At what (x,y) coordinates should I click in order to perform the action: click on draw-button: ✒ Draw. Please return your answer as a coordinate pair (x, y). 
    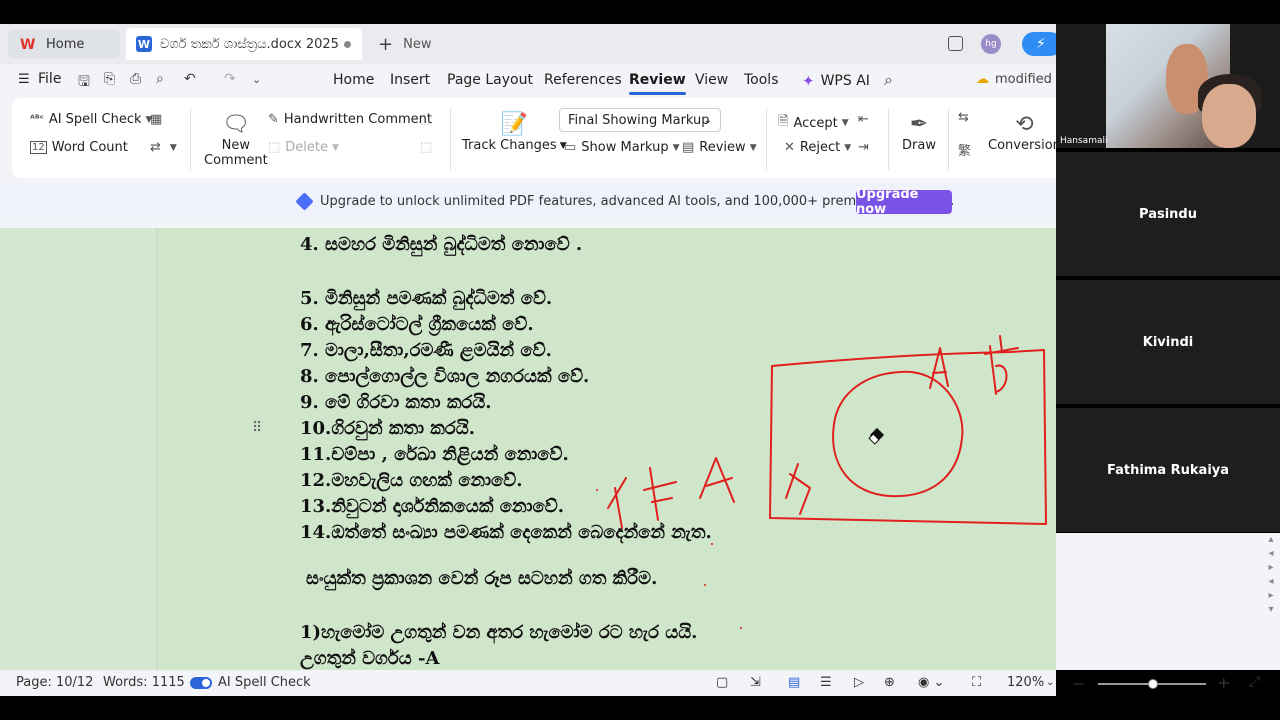
    Looking at the image, I should click on (919, 132).